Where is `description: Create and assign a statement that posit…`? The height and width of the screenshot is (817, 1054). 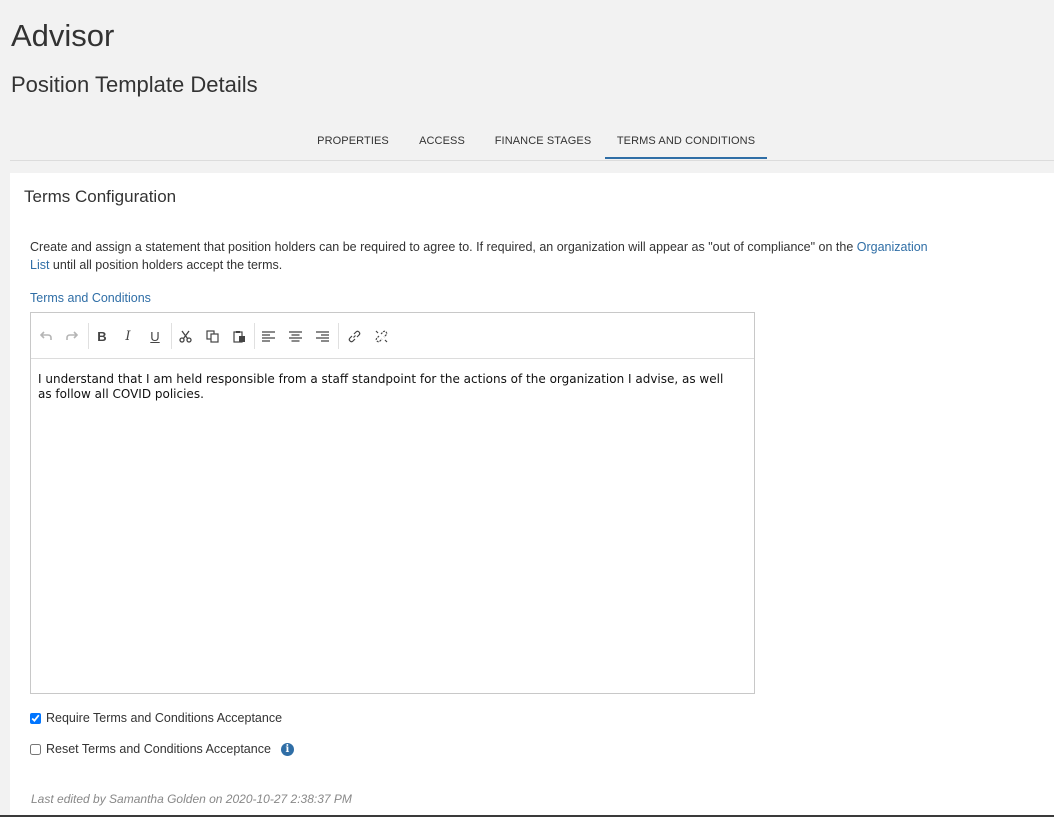 description: Create and assign a statement that posit… is located at coordinates (490, 256).